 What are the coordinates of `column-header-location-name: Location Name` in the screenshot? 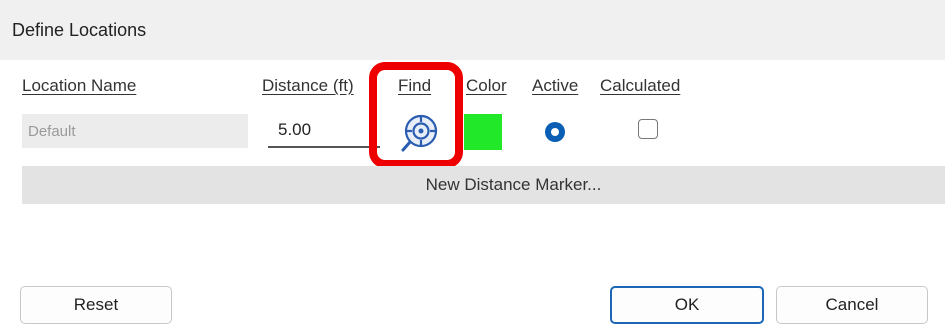 It's located at (79, 86).